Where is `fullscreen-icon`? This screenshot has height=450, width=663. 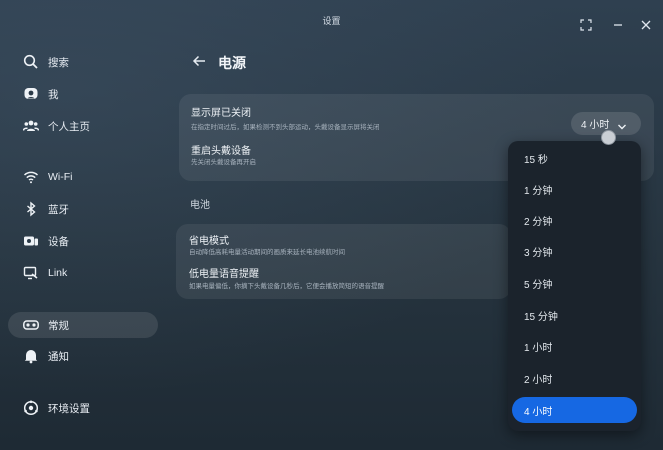 fullscreen-icon is located at coordinates (586, 26).